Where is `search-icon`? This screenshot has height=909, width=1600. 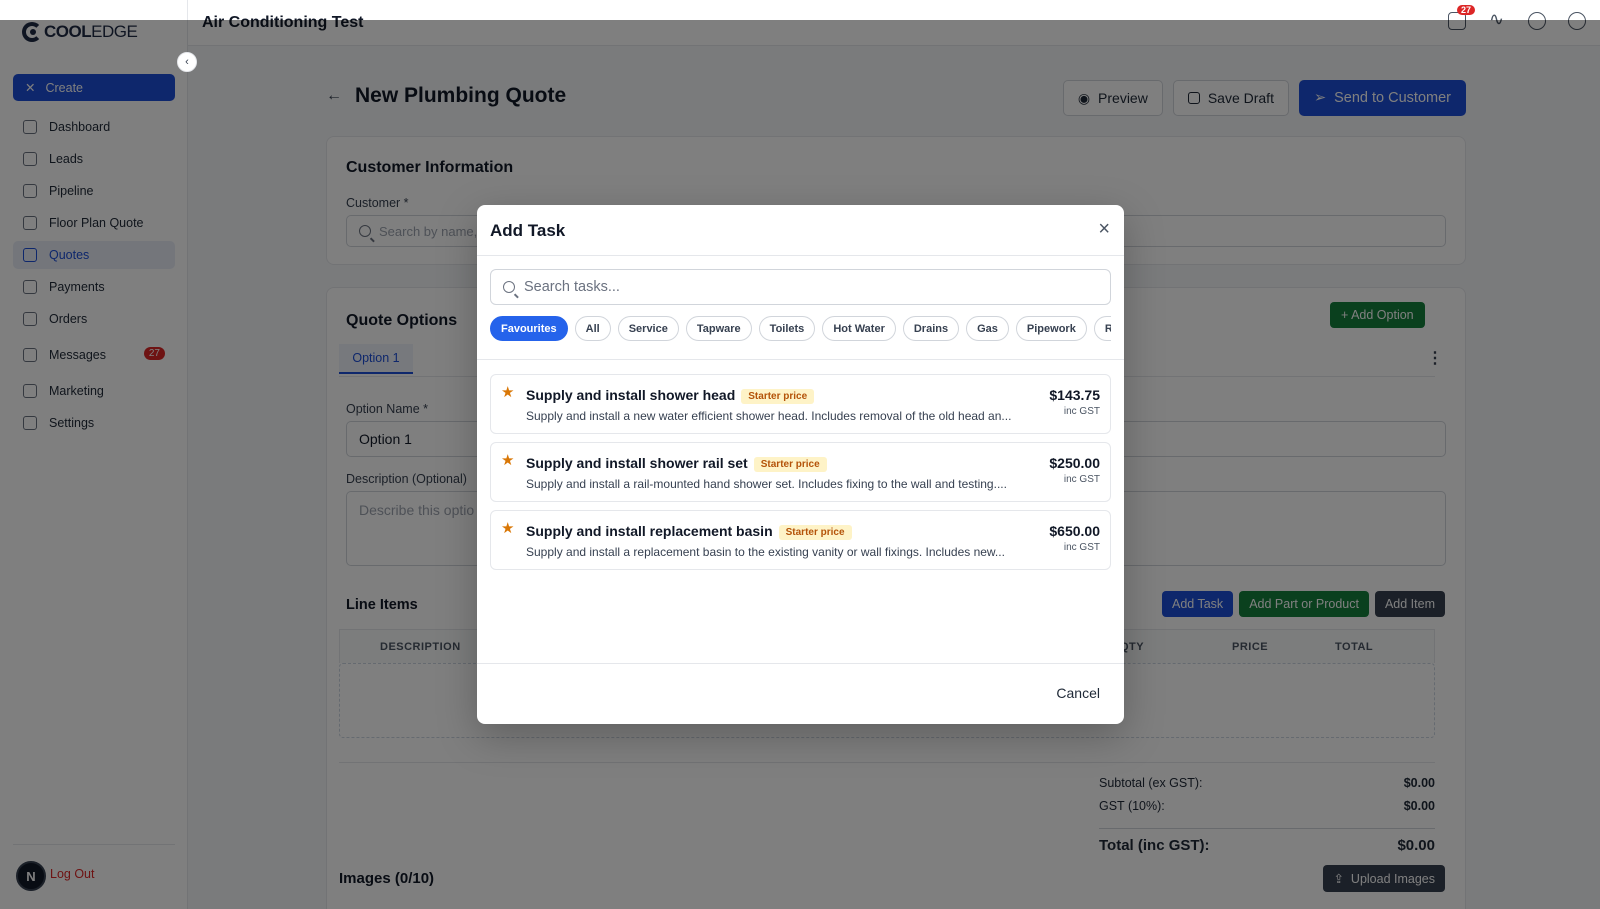 search-icon is located at coordinates (509, 287).